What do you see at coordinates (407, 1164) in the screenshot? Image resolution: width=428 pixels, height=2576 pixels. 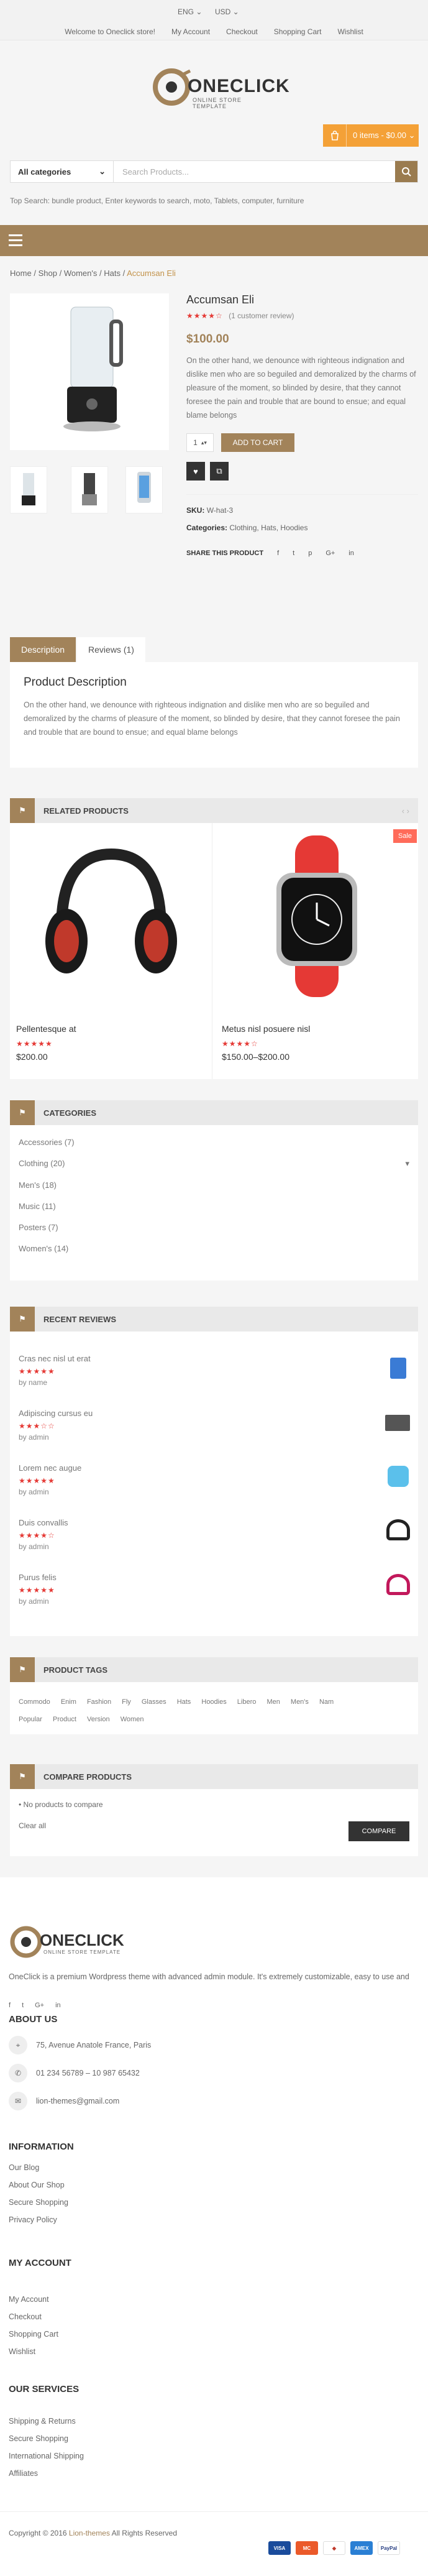 I see `expand-icon: ▾` at bounding box center [407, 1164].